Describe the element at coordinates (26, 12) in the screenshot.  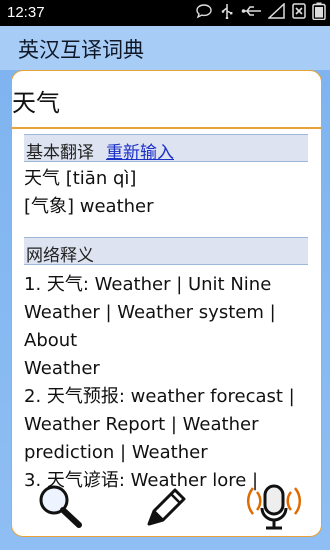
I see `status-time: 12:37` at that location.